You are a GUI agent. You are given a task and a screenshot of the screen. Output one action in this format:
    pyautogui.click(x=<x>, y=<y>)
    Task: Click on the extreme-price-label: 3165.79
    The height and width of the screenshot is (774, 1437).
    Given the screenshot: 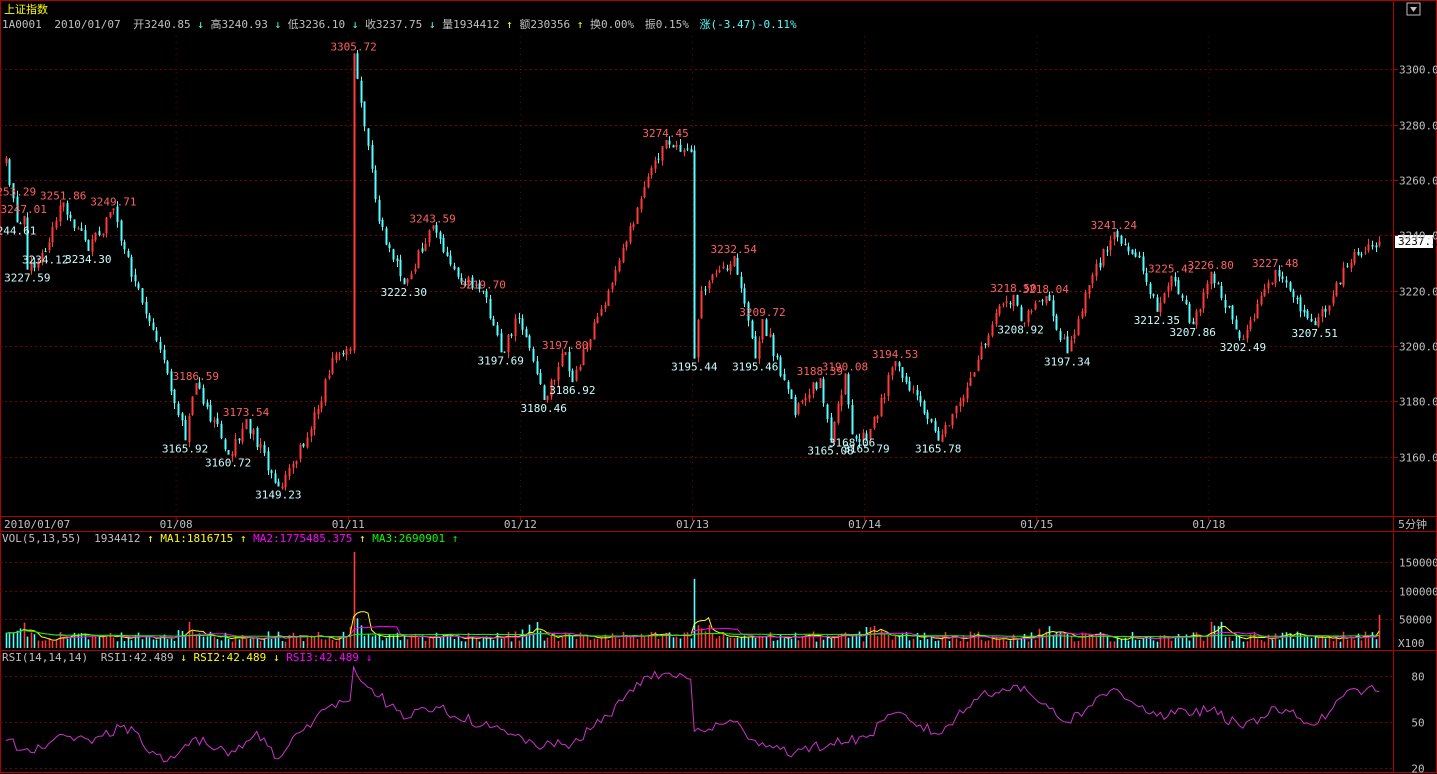 What is the action you would take?
    pyautogui.click(x=866, y=449)
    